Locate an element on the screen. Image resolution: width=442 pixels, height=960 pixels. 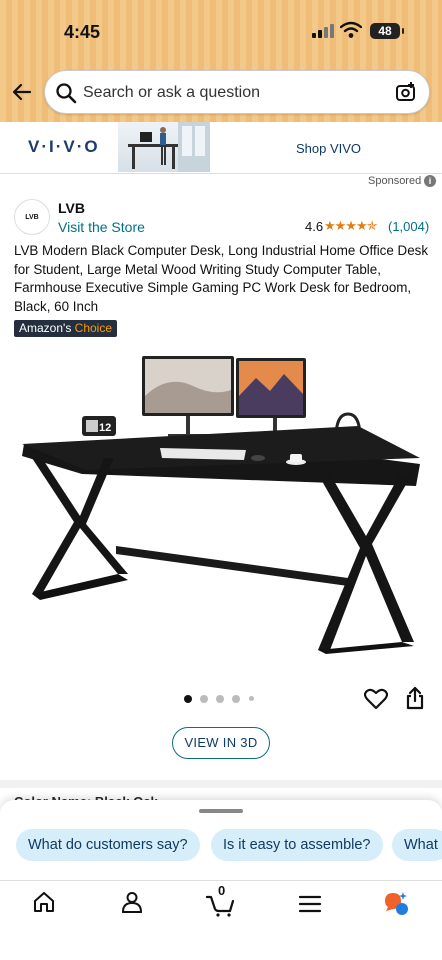
home-icon is located at coordinates (44, 902).